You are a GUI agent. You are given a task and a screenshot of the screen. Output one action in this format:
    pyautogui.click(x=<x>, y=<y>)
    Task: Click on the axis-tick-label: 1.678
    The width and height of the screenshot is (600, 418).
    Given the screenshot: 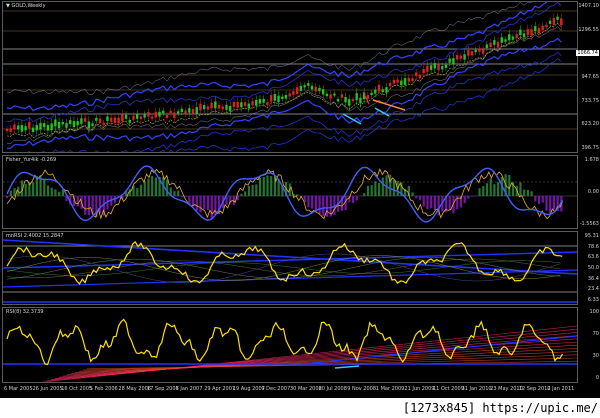 What is the action you would take?
    pyautogui.click(x=591, y=160)
    